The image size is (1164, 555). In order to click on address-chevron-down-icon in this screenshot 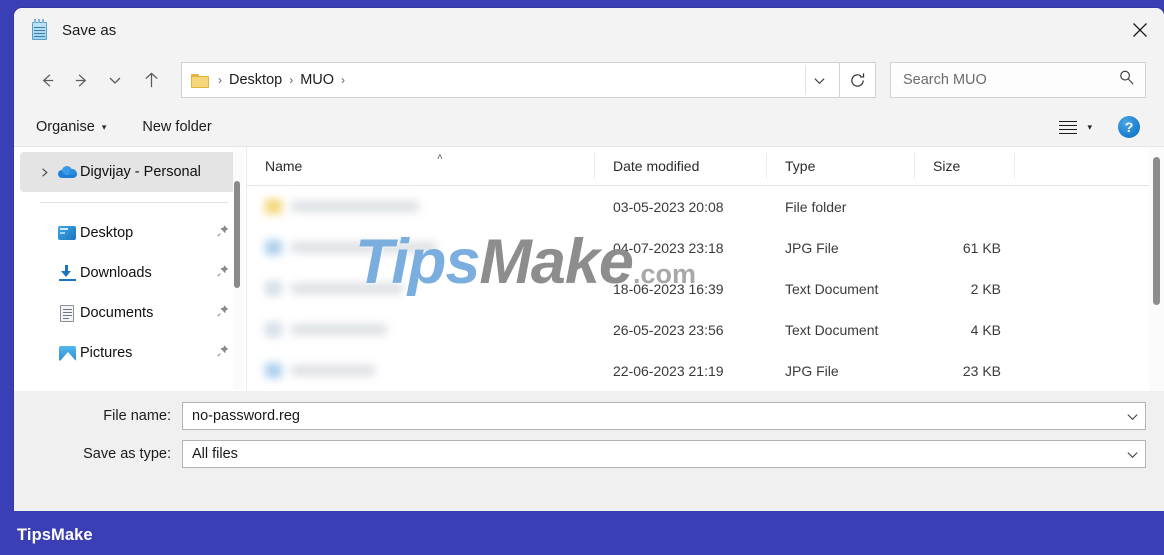, I will do `click(819, 80)`.